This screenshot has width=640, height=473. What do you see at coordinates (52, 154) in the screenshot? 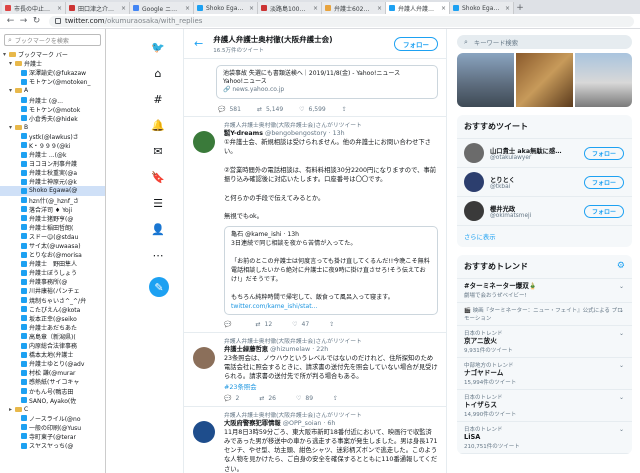
I see `bookmark-item: 弁護士 ...(@k` at bounding box center [52, 154].